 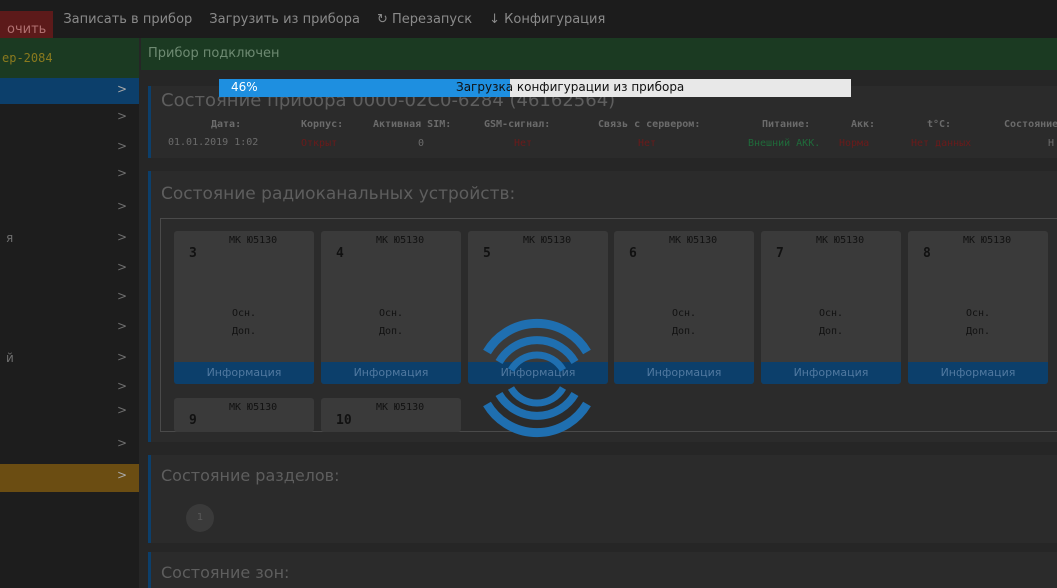 I want to click on restart-icon: ↻, so click(x=382, y=19).